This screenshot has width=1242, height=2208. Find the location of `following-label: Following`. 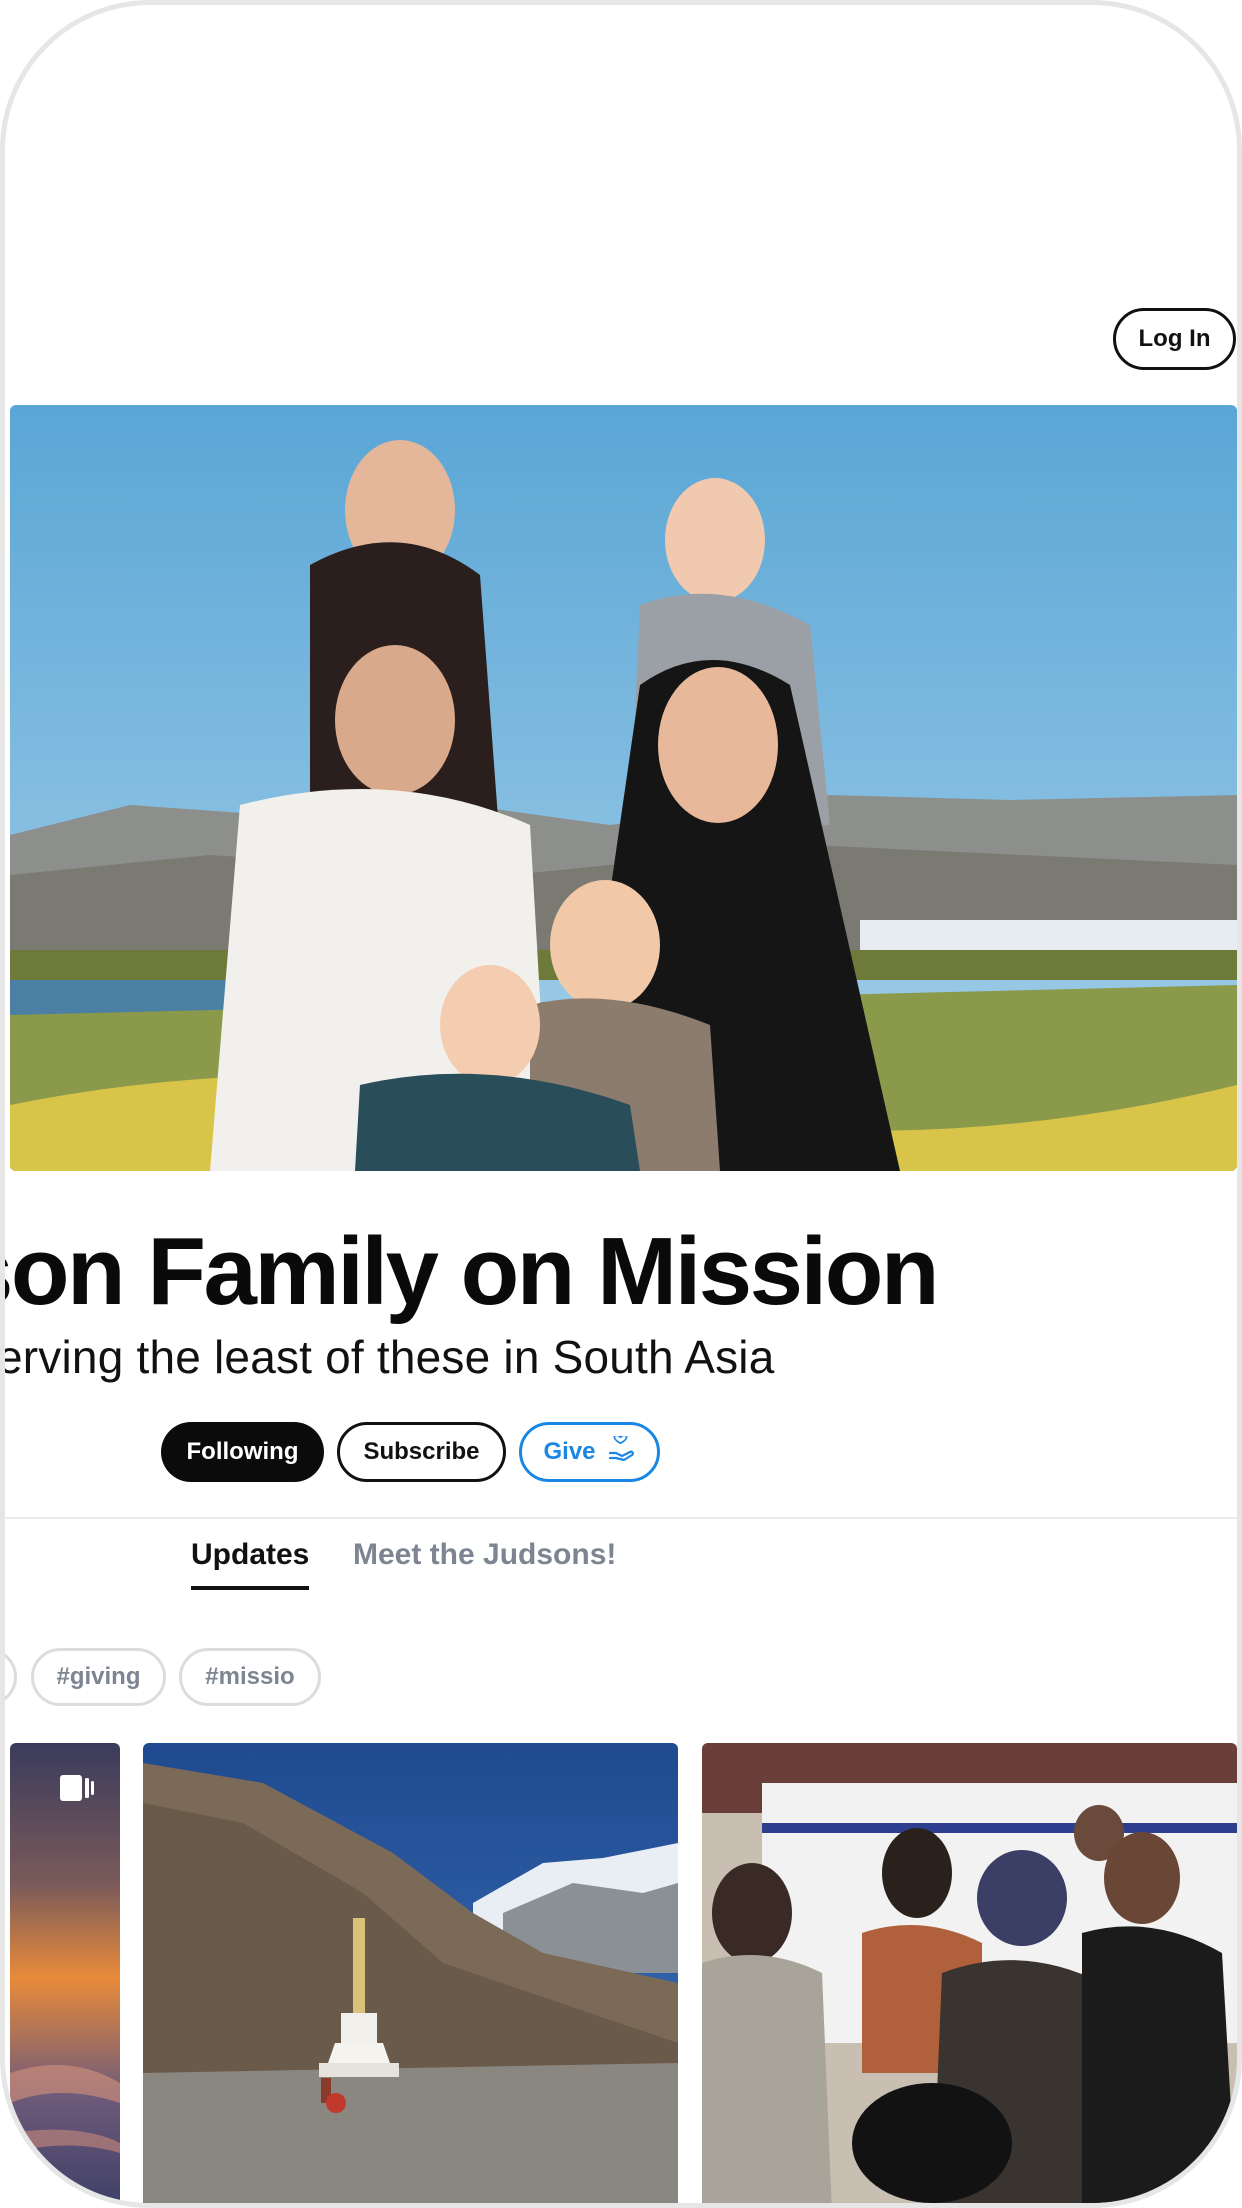

following-label: Following is located at coordinates (242, 1451).